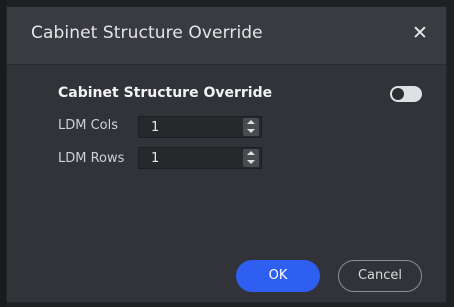  What do you see at coordinates (189, 127) in the screenshot?
I see `ldm-cols-input` at bounding box center [189, 127].